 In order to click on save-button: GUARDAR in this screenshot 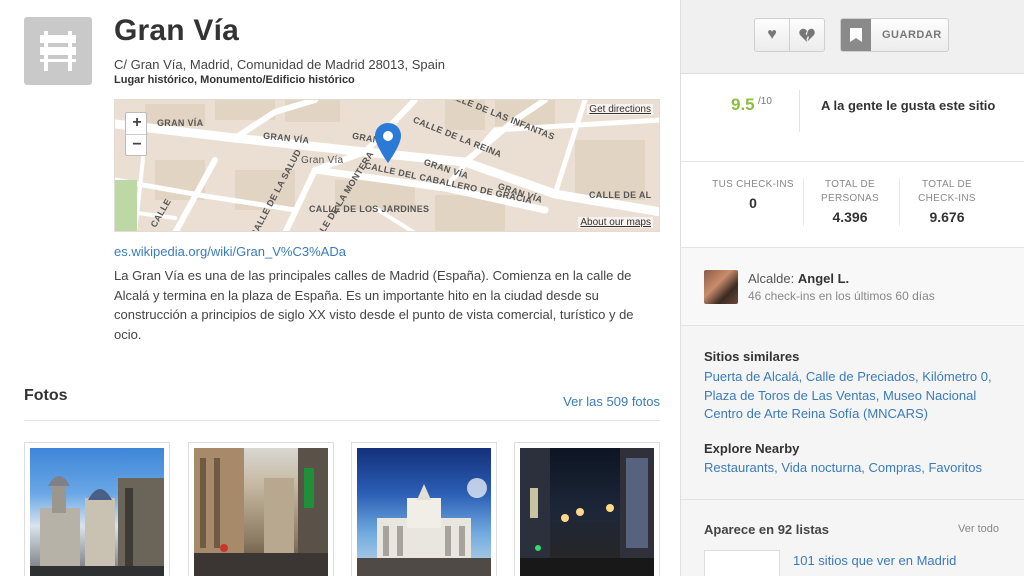, I will do `click(894, 35)`.